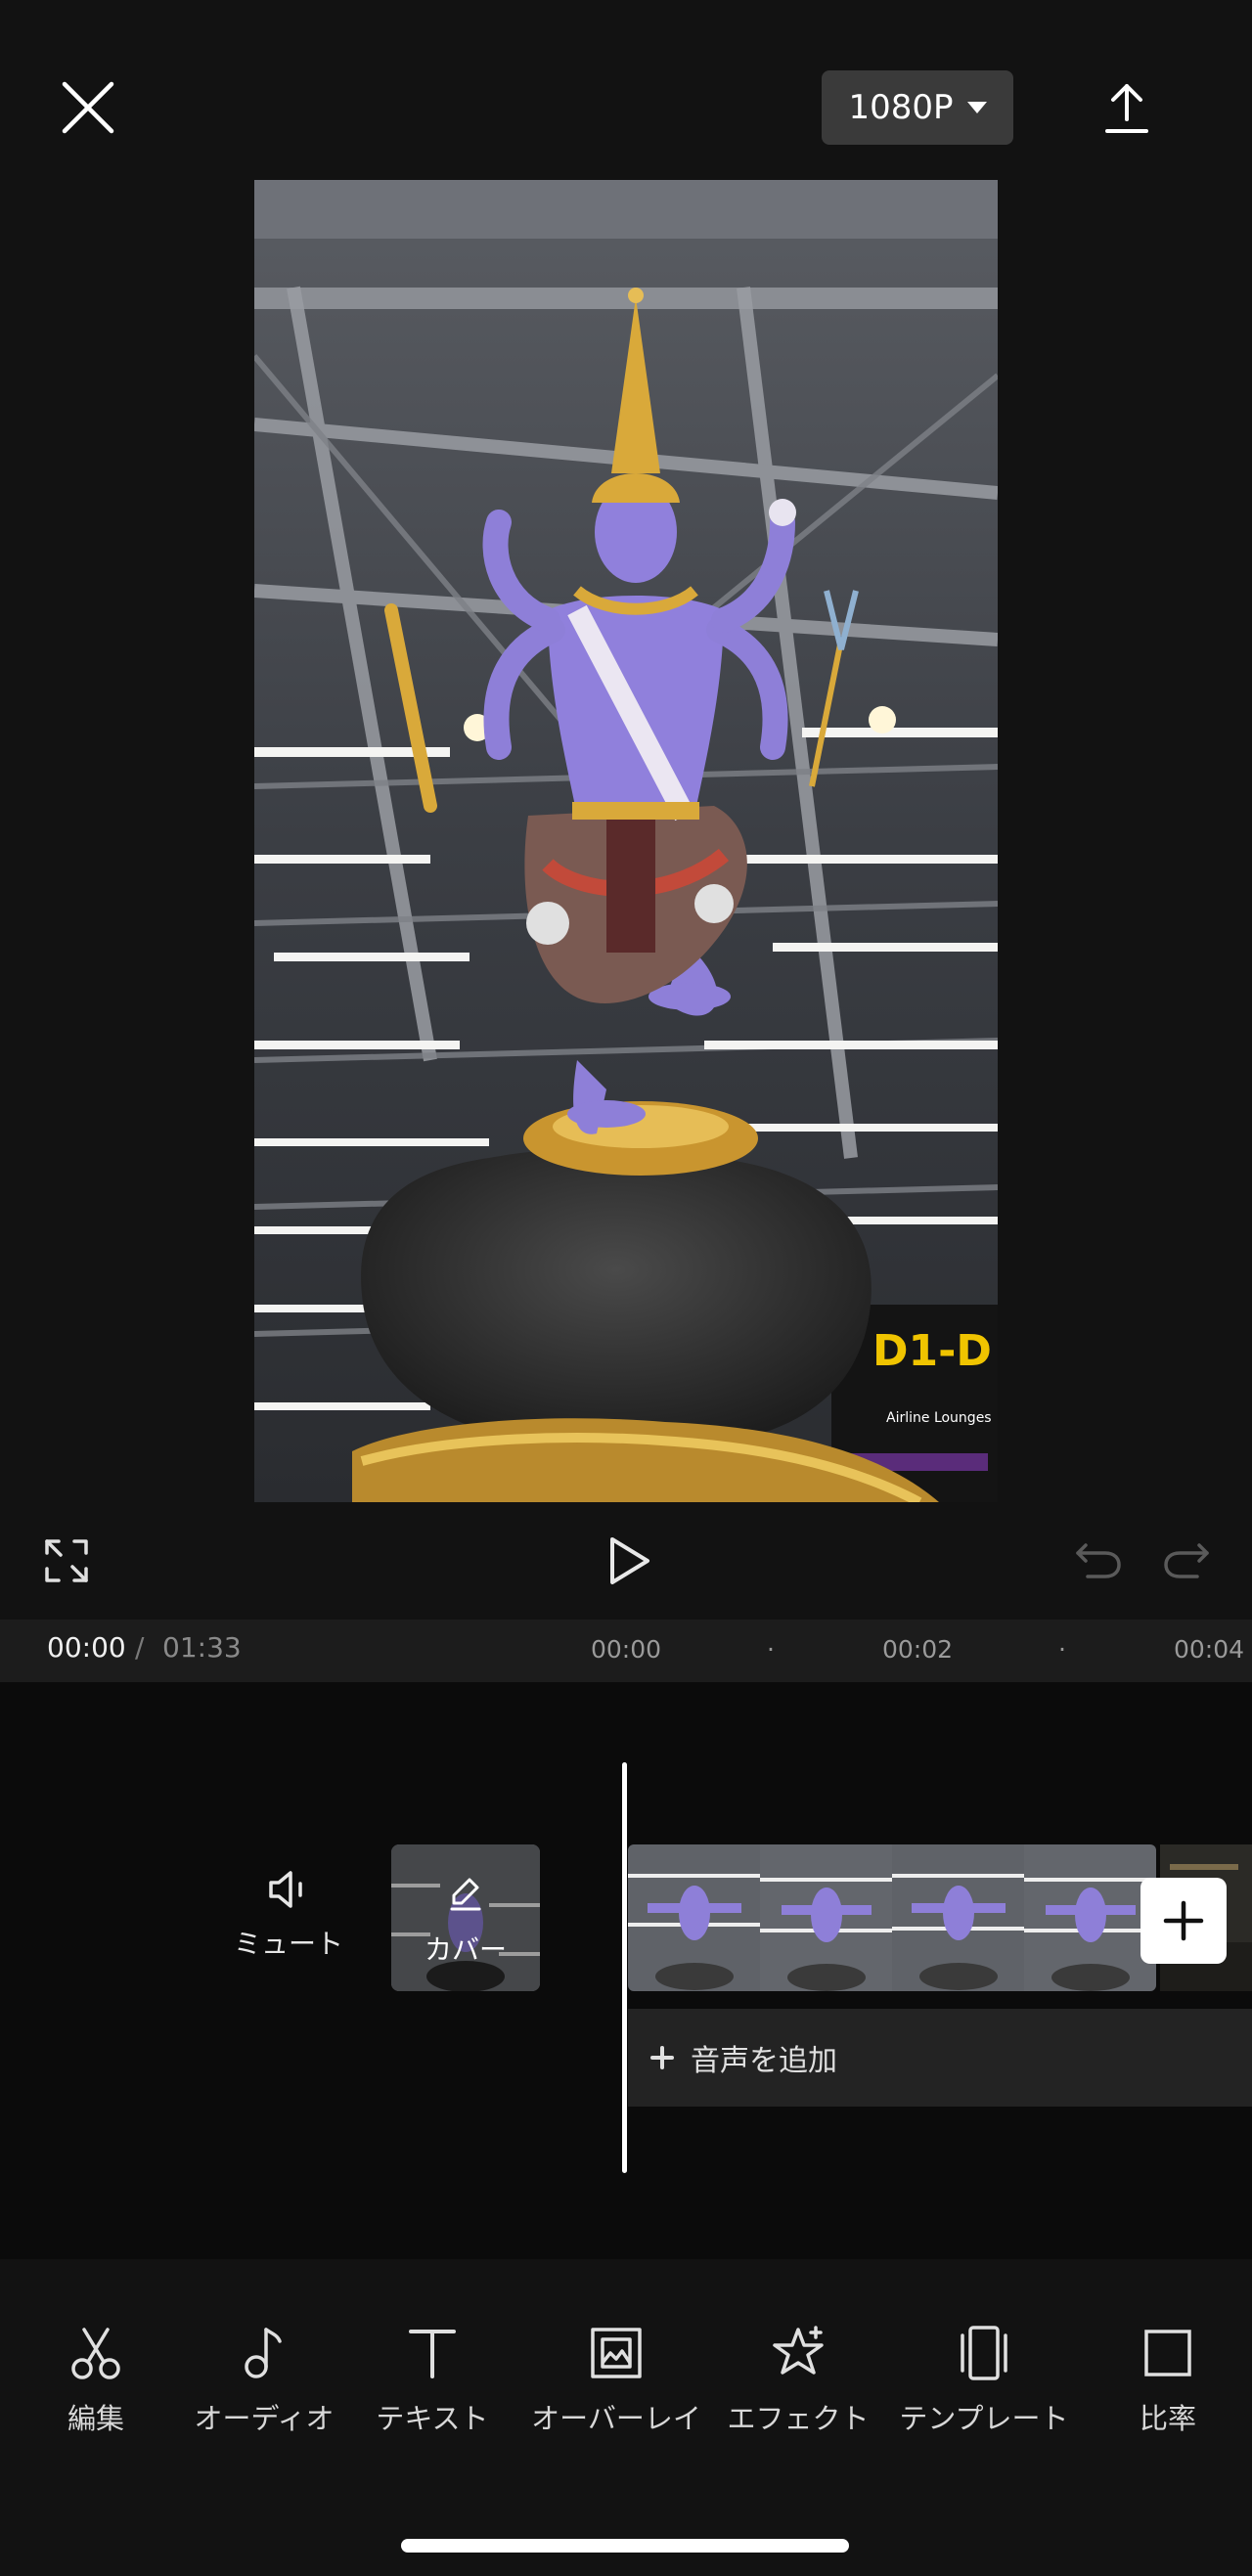 This screenshot has width=1252, height=2576. I want to click on timeline-tick: 00:00, so click(626, 1649).